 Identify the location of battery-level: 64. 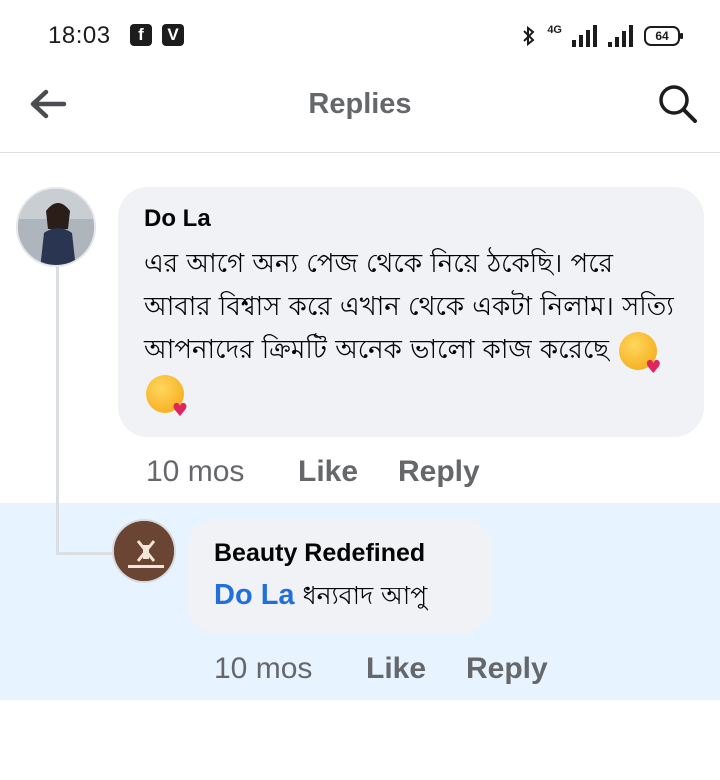
(662, 36).